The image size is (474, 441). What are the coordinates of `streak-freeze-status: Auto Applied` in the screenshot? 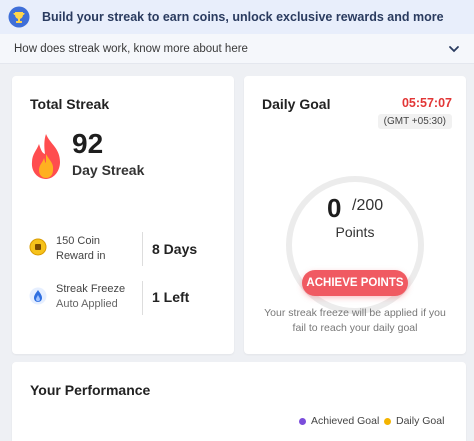 It's located at (87, 304).